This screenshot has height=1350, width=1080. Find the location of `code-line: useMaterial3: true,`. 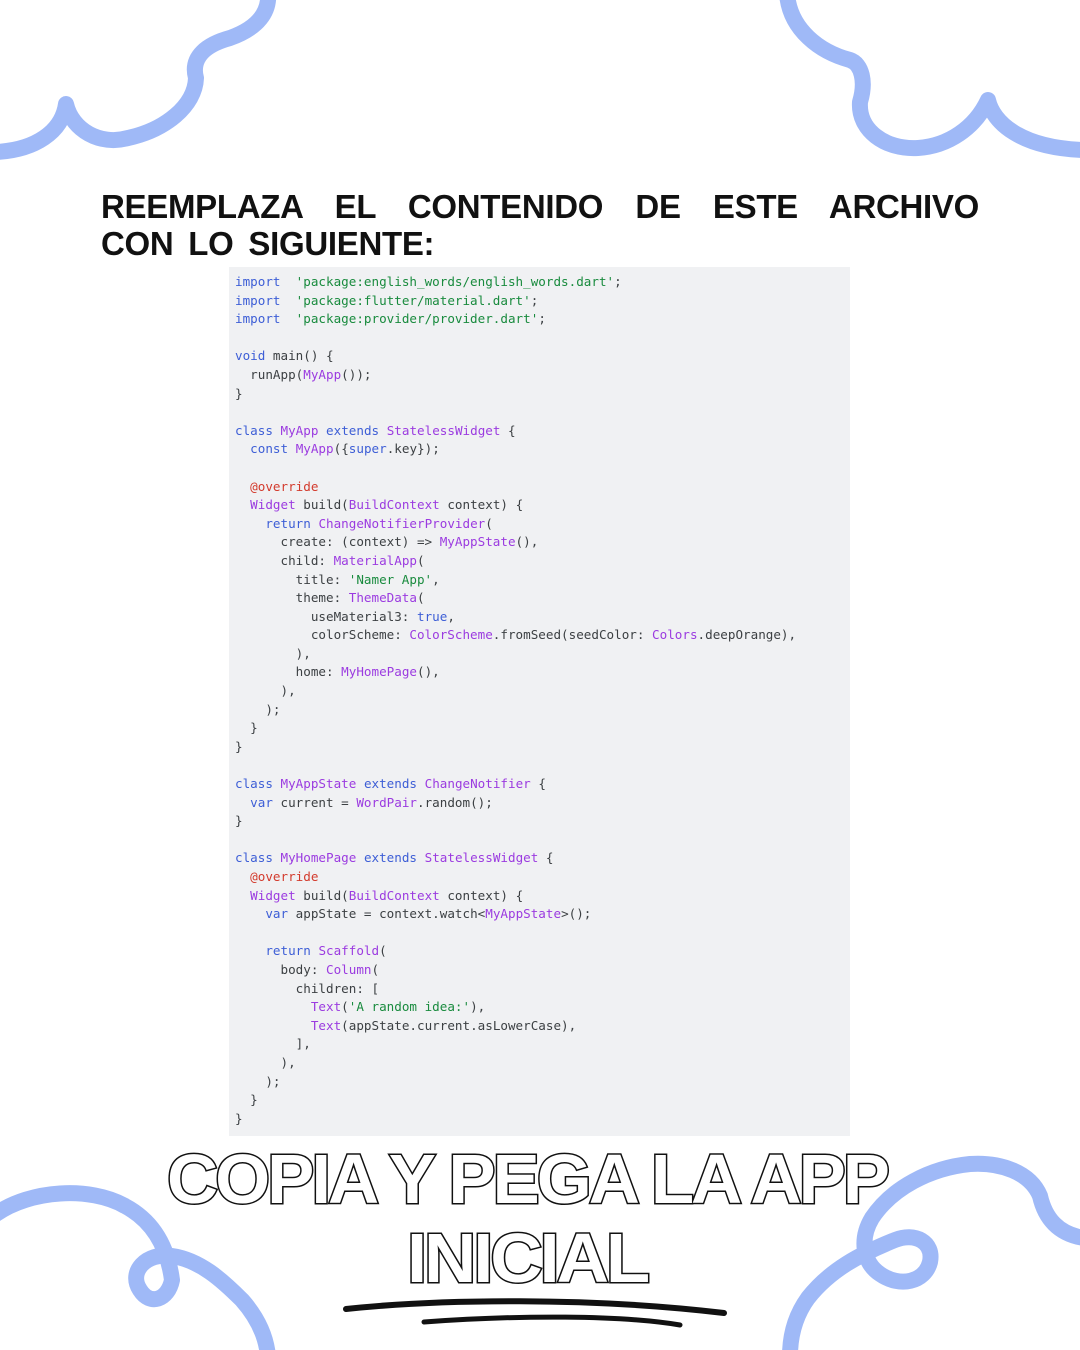

code-line: useMaterial3: true, is located at coordinates (345, 616).